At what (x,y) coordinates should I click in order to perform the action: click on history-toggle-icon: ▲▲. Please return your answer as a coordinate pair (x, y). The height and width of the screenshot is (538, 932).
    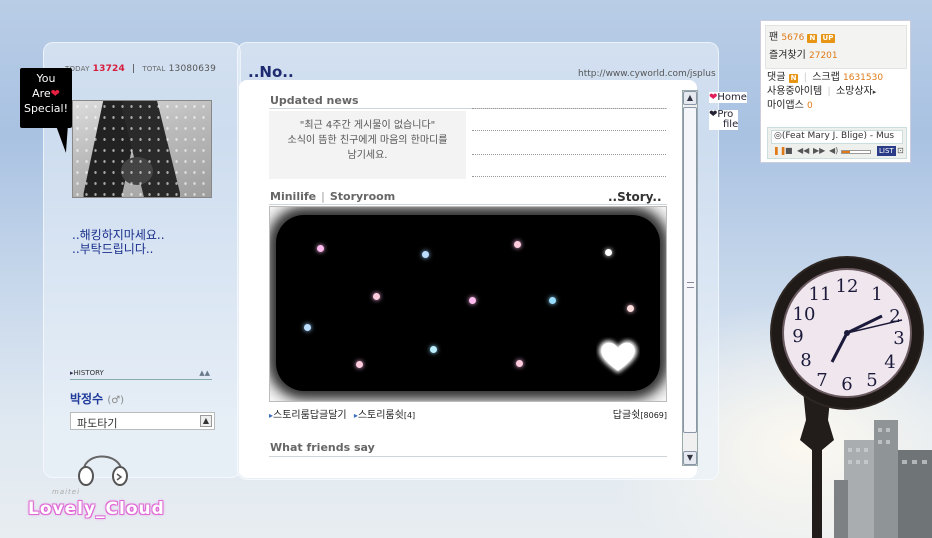
    Looking at the image, I should click on (204, 373).